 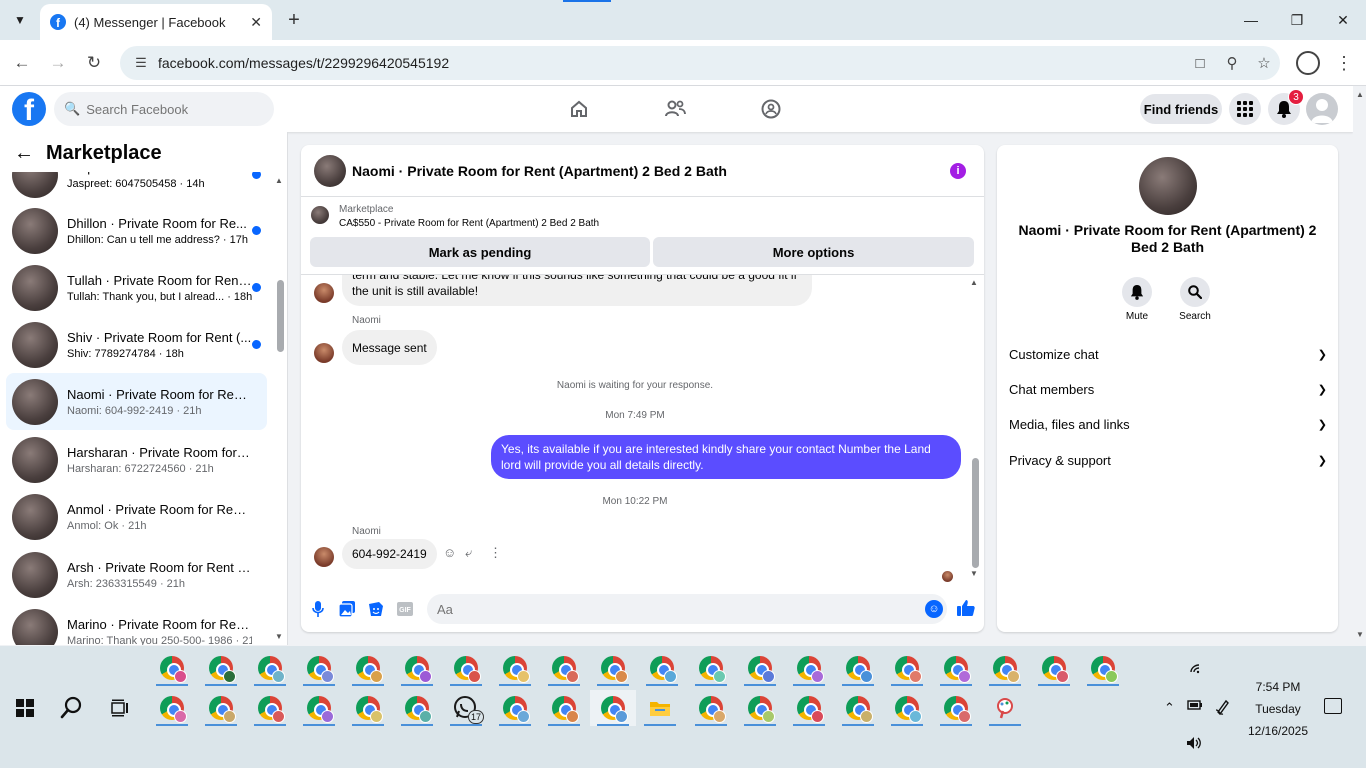 What do you see at coordinates (280, 316) in the screenshot?
I see `sidebar-scroll-thumb` at bounding box center [280, 316].